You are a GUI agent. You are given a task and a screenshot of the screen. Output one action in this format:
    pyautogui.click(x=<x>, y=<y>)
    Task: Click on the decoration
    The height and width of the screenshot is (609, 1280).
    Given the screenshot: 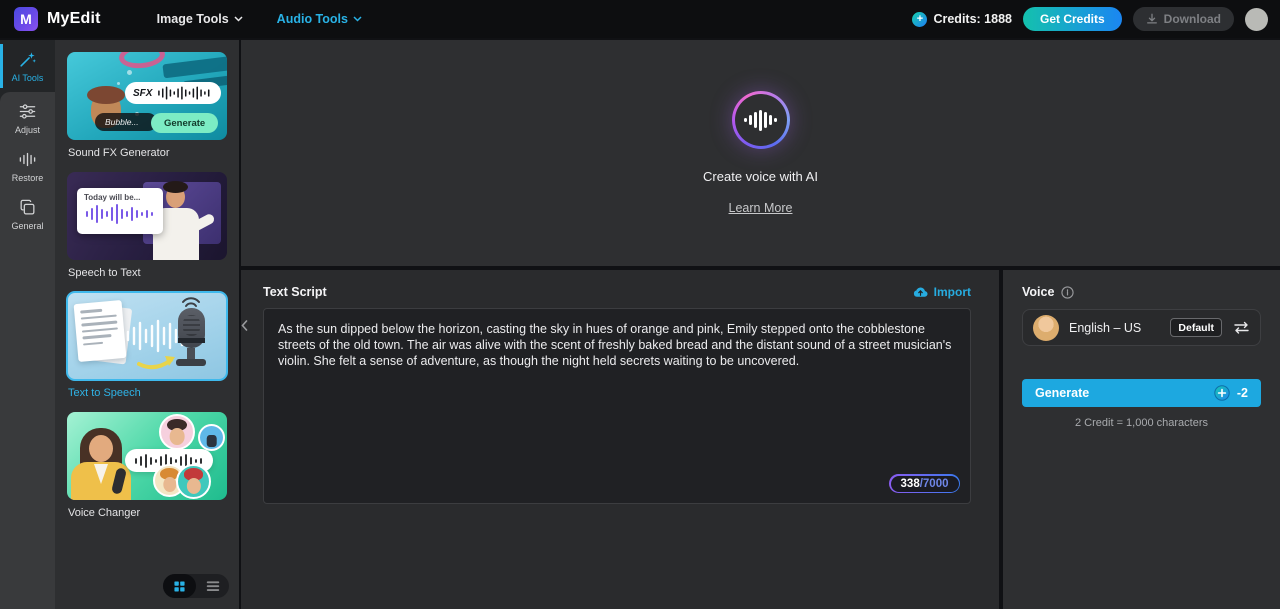 What is the action you would take?
    pyautogui.click(x=194, y=67)
    